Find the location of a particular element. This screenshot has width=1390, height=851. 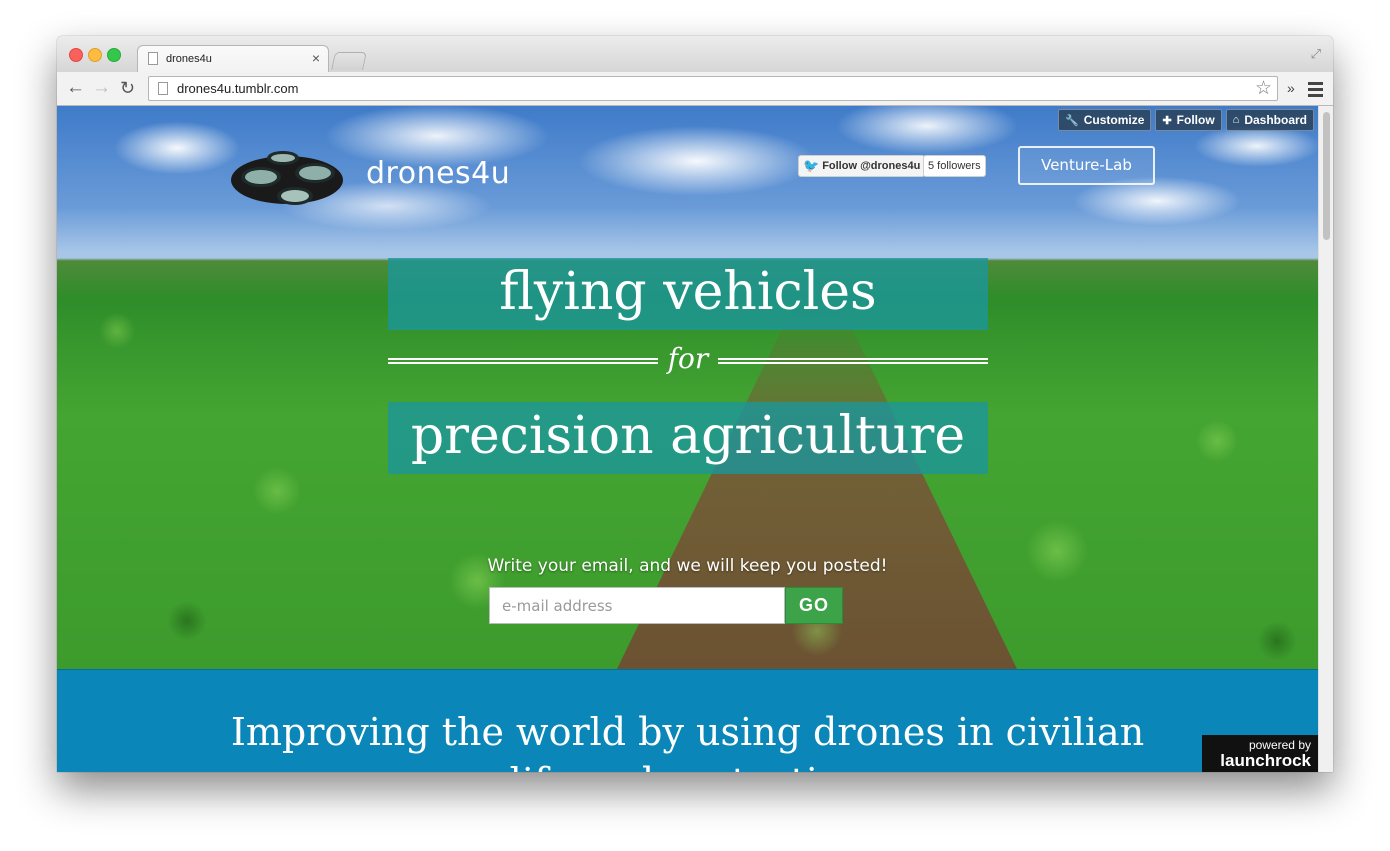

follow-label: Follow is located at coordinates (1195, 120).